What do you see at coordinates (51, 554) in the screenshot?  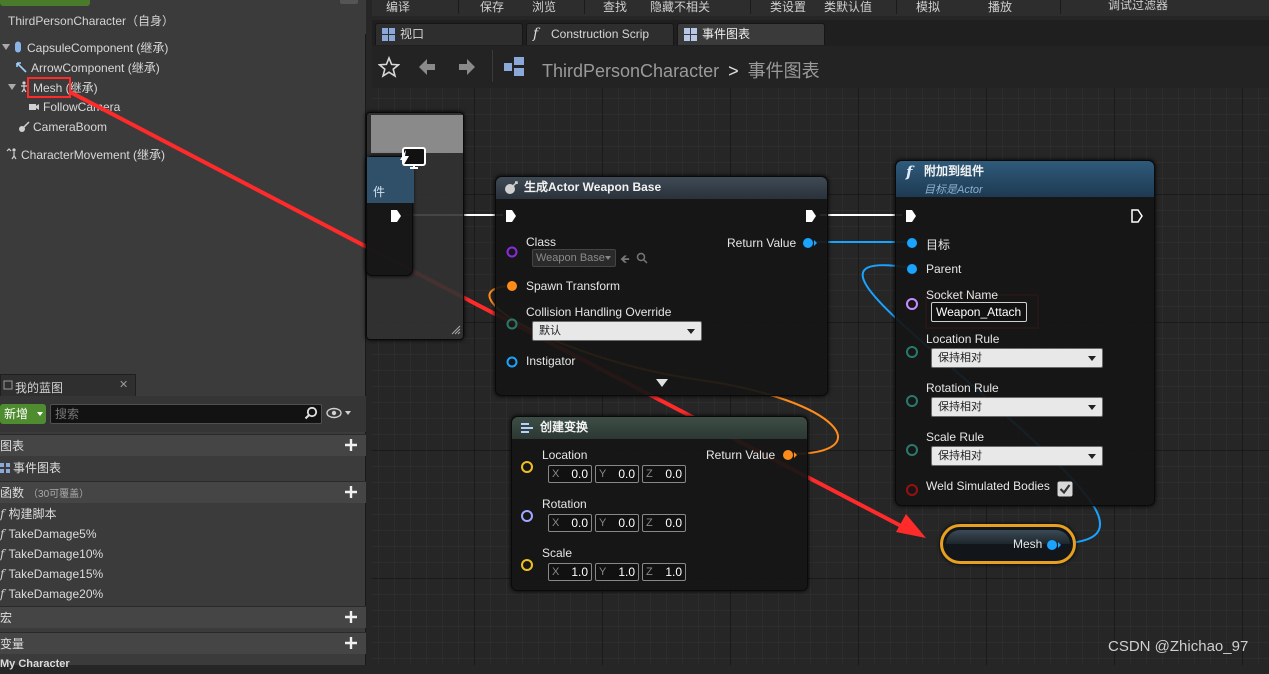 I see `function-item: f TakeDamage10%` at bounding box center [51, 554].